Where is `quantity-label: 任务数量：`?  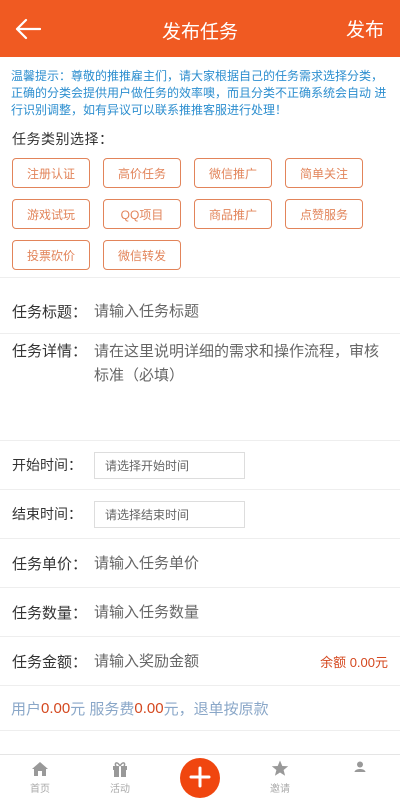
quantity-label: 任务数量： is located at coordinates (50, 613).